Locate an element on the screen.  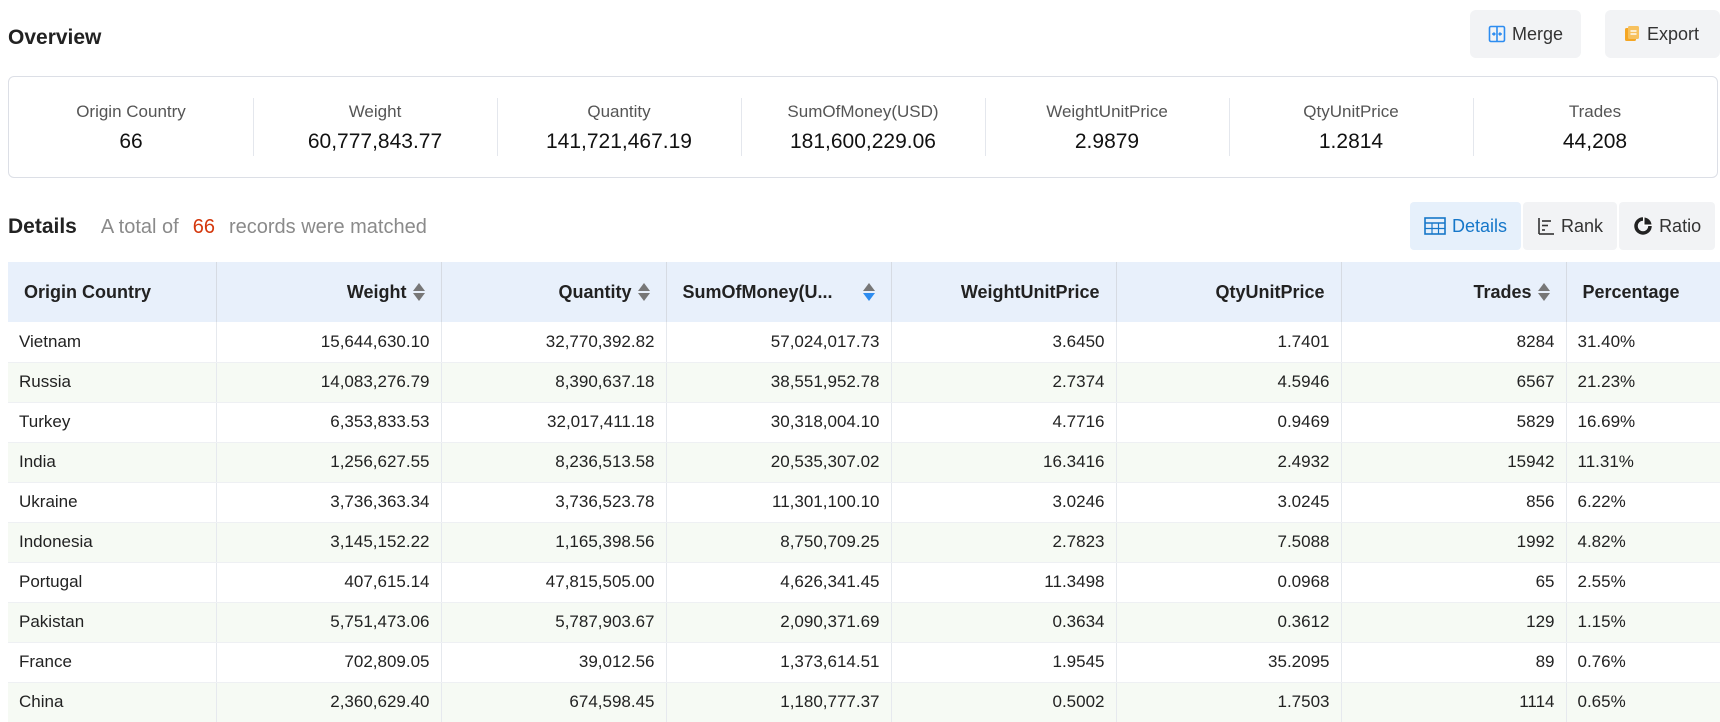
row-value-cell: 7.5088 is located at coordinates (1229, 542).